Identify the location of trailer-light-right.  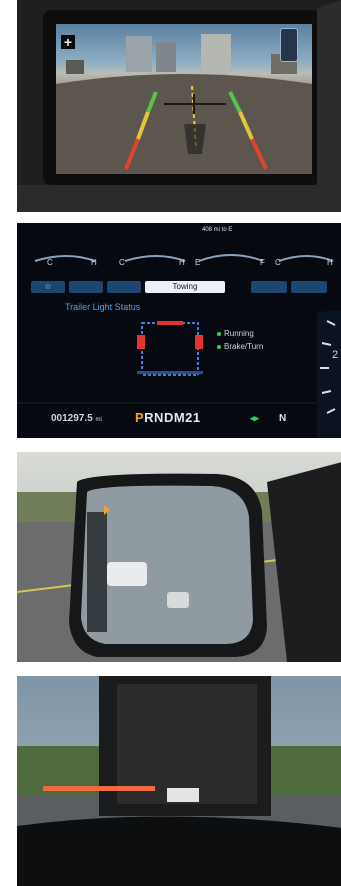
(199, 342).